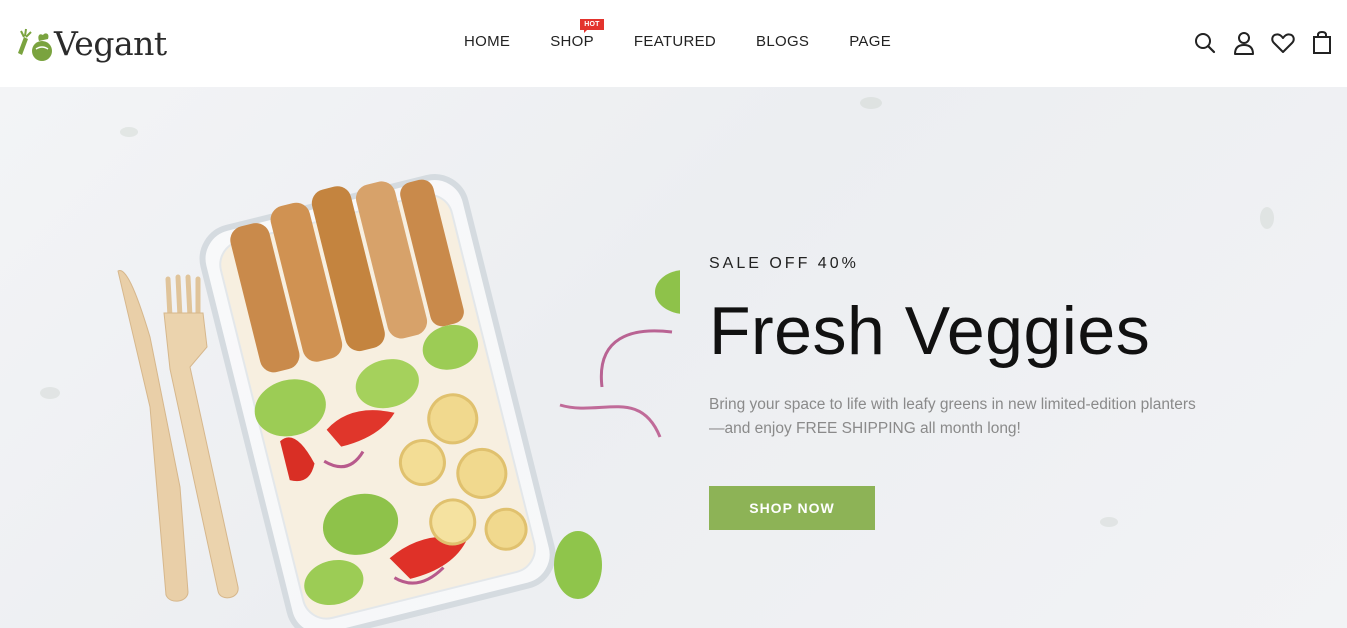  What do you see at coordinates (1263, 43) in the screenshot?
I see `header-icons` at bounding box center [1263, 43].